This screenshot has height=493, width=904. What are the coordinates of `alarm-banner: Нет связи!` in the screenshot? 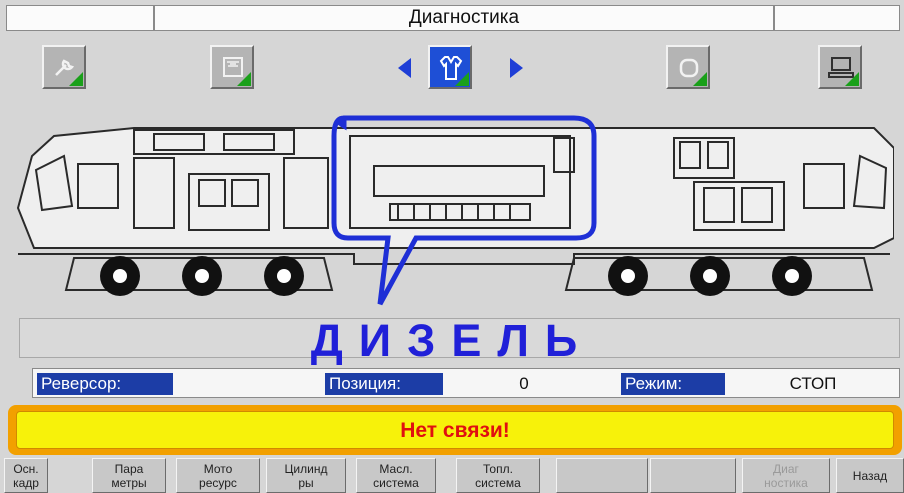 It's located at (455, 430).